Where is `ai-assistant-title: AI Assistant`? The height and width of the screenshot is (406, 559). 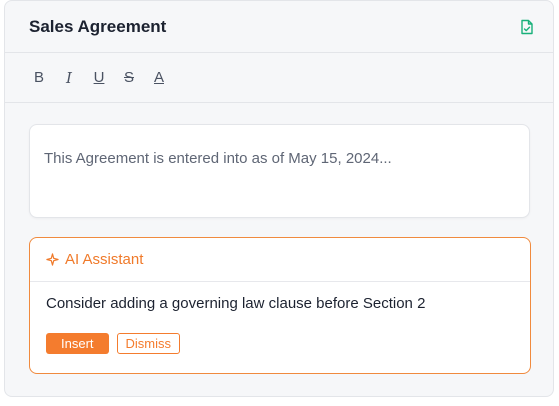
ai-assistant-title: AI Assistant is located at coordinates (104, 259).